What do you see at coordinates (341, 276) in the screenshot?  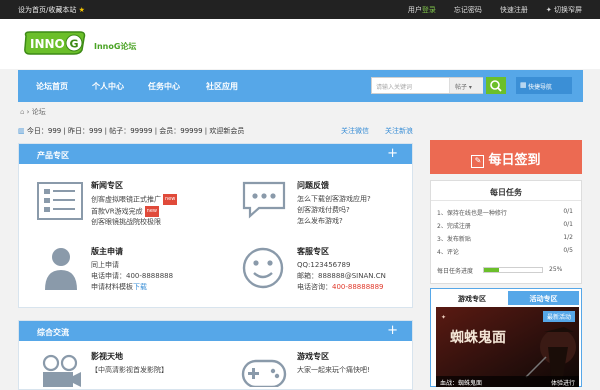 I see `service-mail: 邮箱：888888@SINAN.CN` at bounding box center [341, 276].